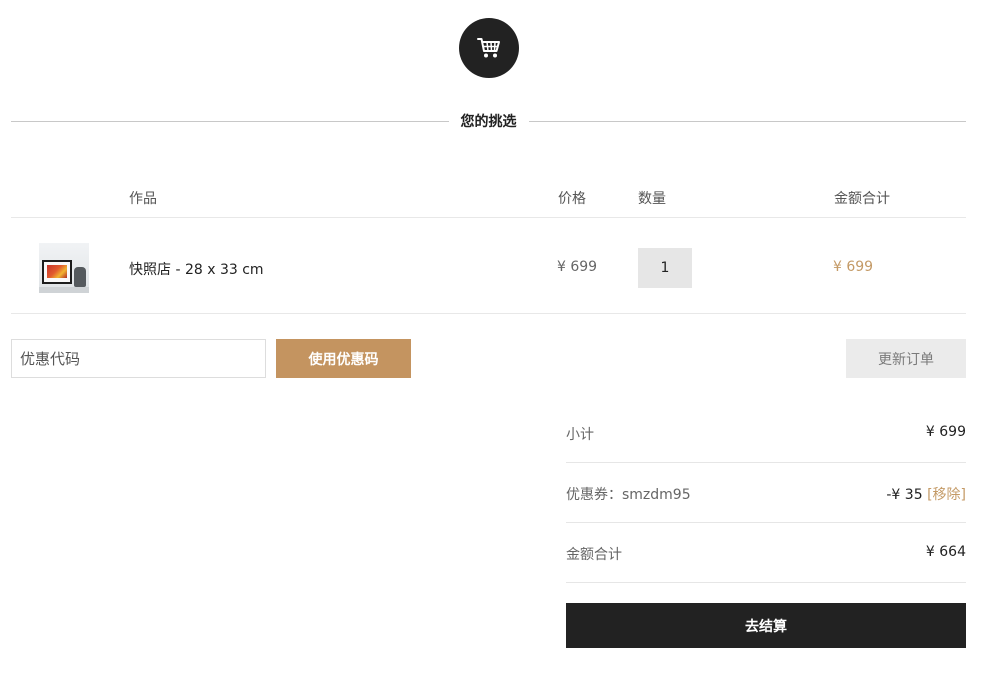  What do you see at coordinates (64, 268) in the screenshot?
I see `product-thumbnail` at bounding box center [64, 268].